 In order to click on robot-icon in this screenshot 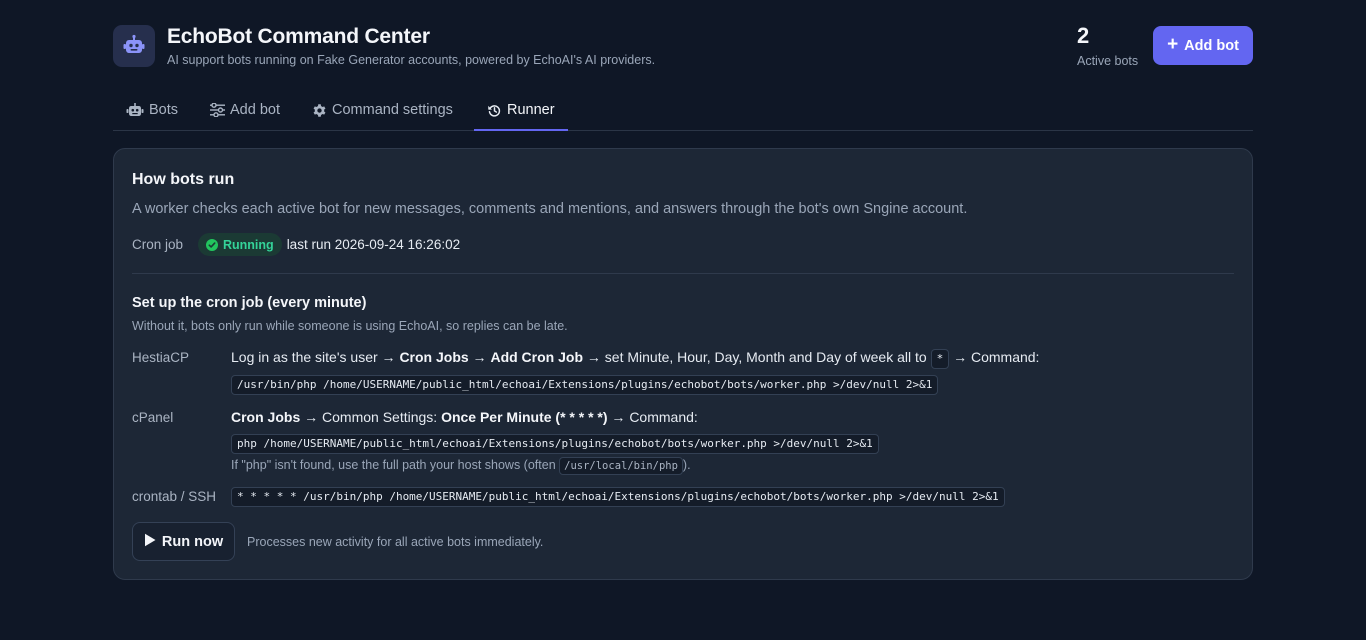, I will do `click(135, 110)`.